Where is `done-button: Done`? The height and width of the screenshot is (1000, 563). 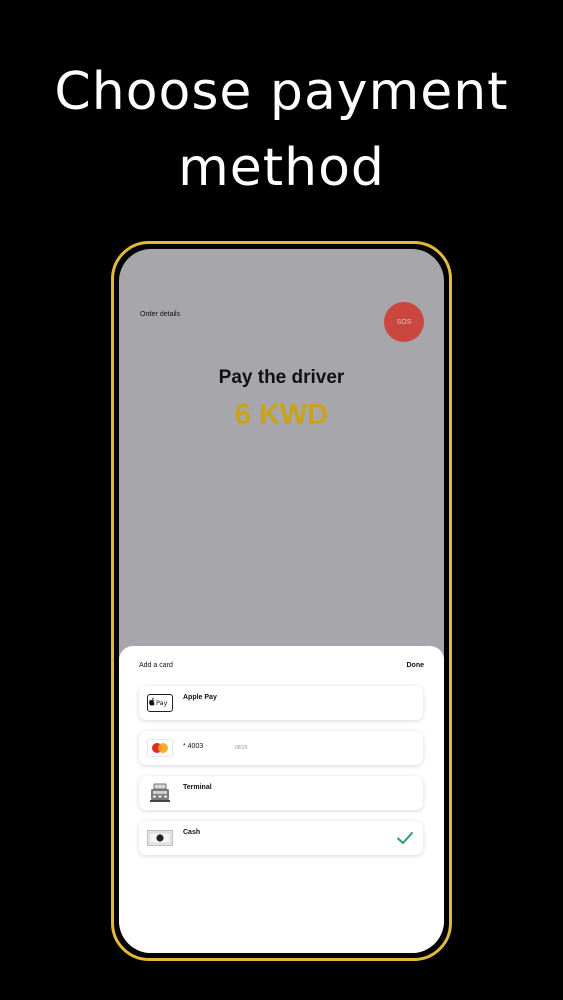 done-button: Done is located at coordinates (416, 665).